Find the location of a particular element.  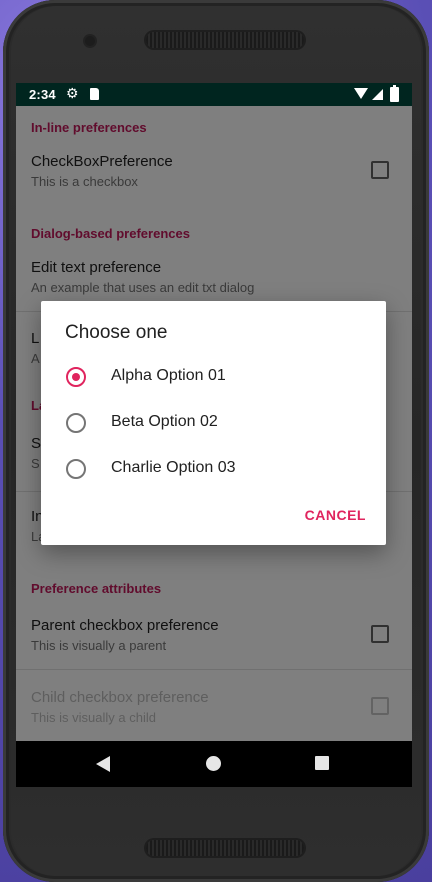

option-charlie: Charlie Option 03 is located at coordinates (213, 469).